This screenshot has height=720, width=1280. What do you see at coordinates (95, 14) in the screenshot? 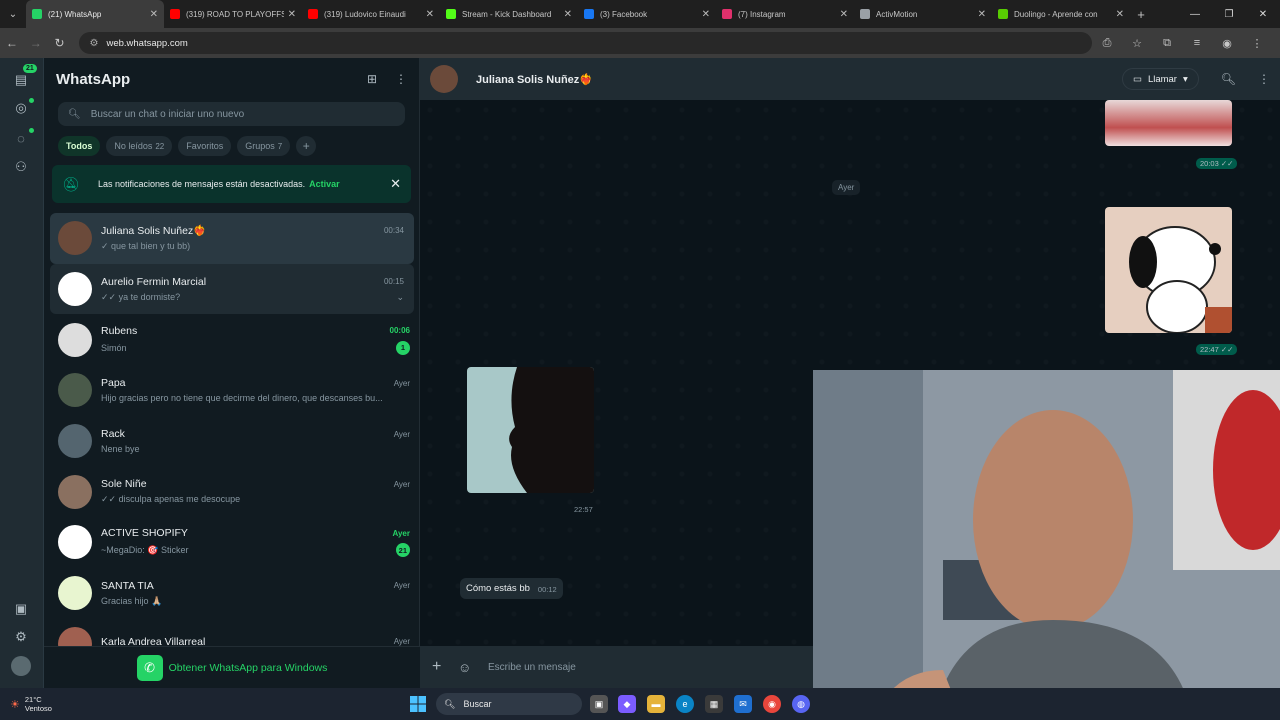
I see `browser-tab: (21) WhatsApp ✕` at bounding box center [95, 14].